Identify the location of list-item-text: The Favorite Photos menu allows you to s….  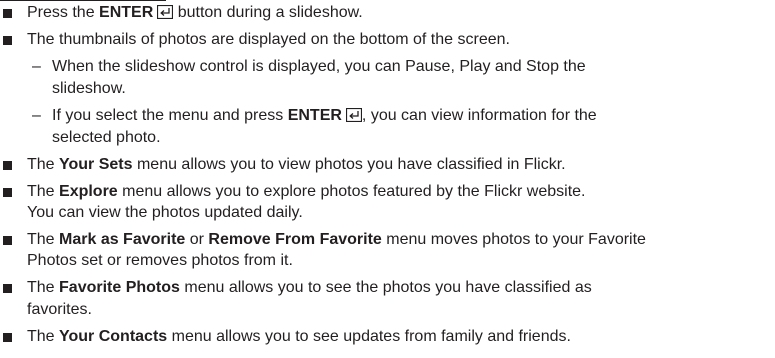
(309, 287).